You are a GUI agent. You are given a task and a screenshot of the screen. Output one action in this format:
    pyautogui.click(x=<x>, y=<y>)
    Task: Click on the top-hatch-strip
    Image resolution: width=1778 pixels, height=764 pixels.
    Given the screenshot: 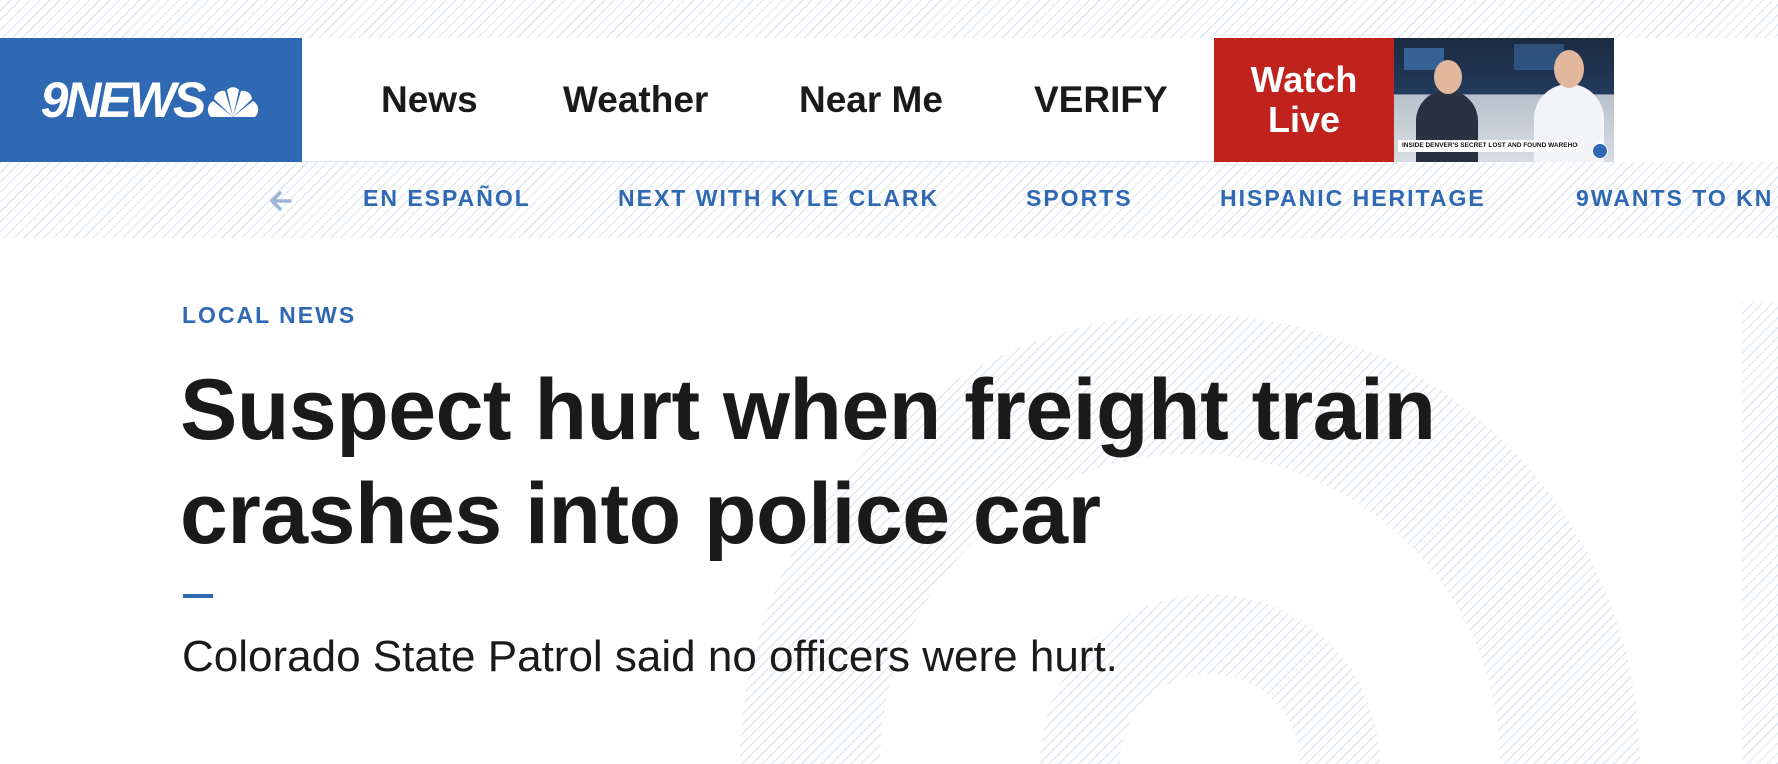 What is the action you would take?
    pyautogui.click(x=889, y=19)
    